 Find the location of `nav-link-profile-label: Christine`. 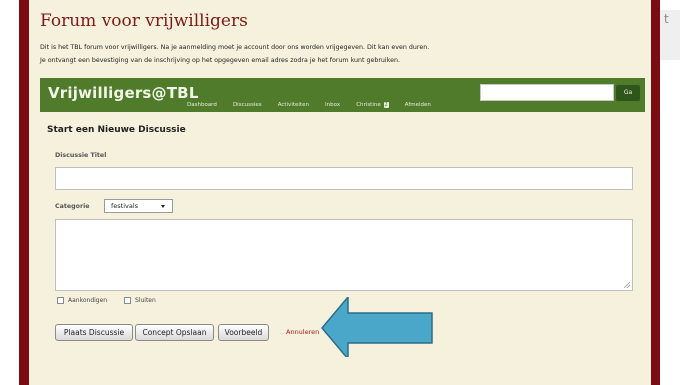

nav-link-profile-label: Christine is located at coordinates (368, 105).